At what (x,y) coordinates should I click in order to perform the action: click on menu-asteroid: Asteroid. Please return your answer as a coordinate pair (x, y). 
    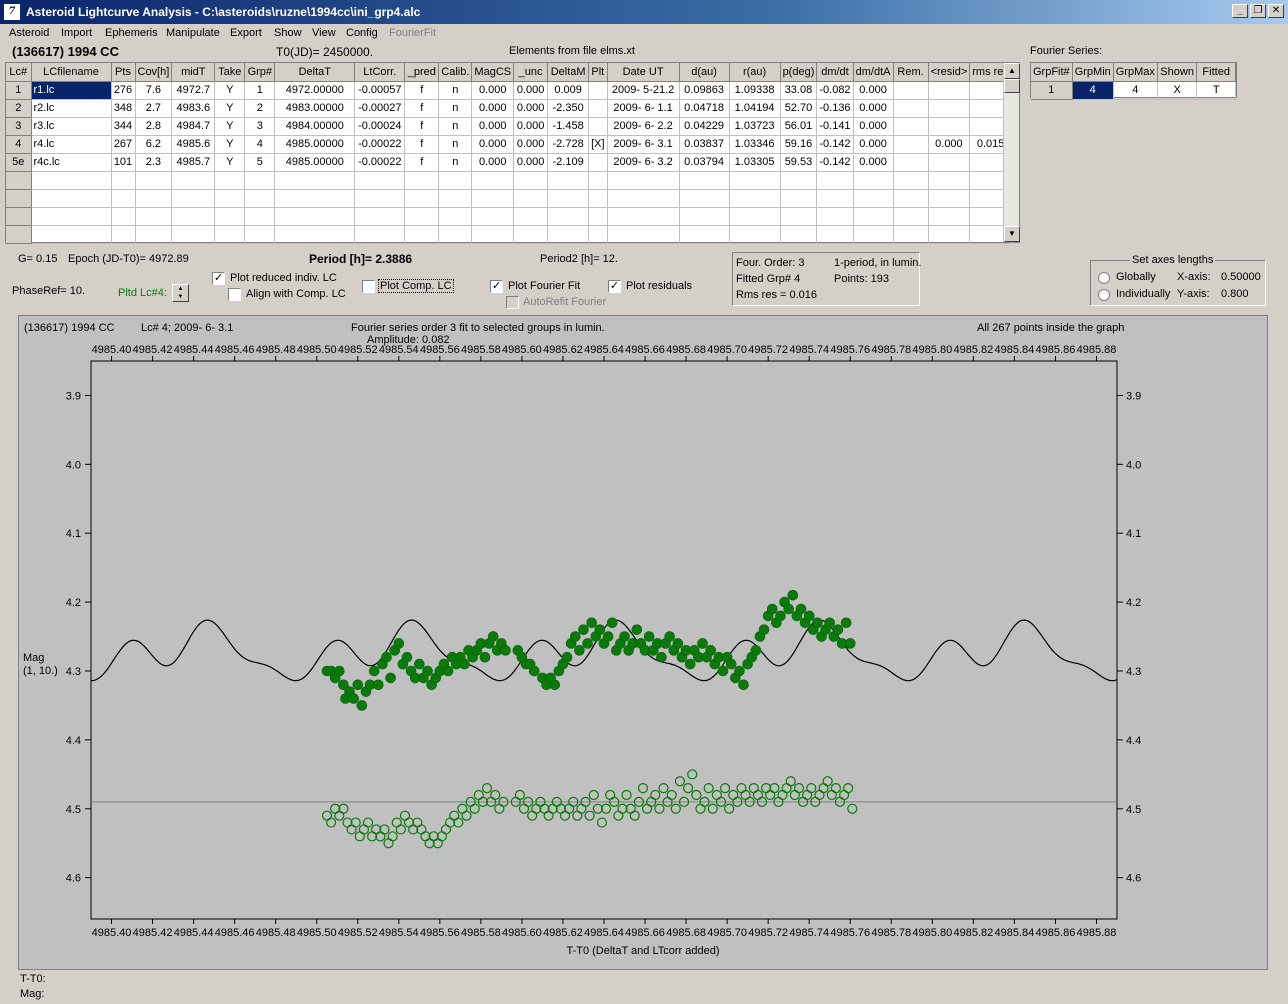
    Looking at the image, I should click on (29, 33).